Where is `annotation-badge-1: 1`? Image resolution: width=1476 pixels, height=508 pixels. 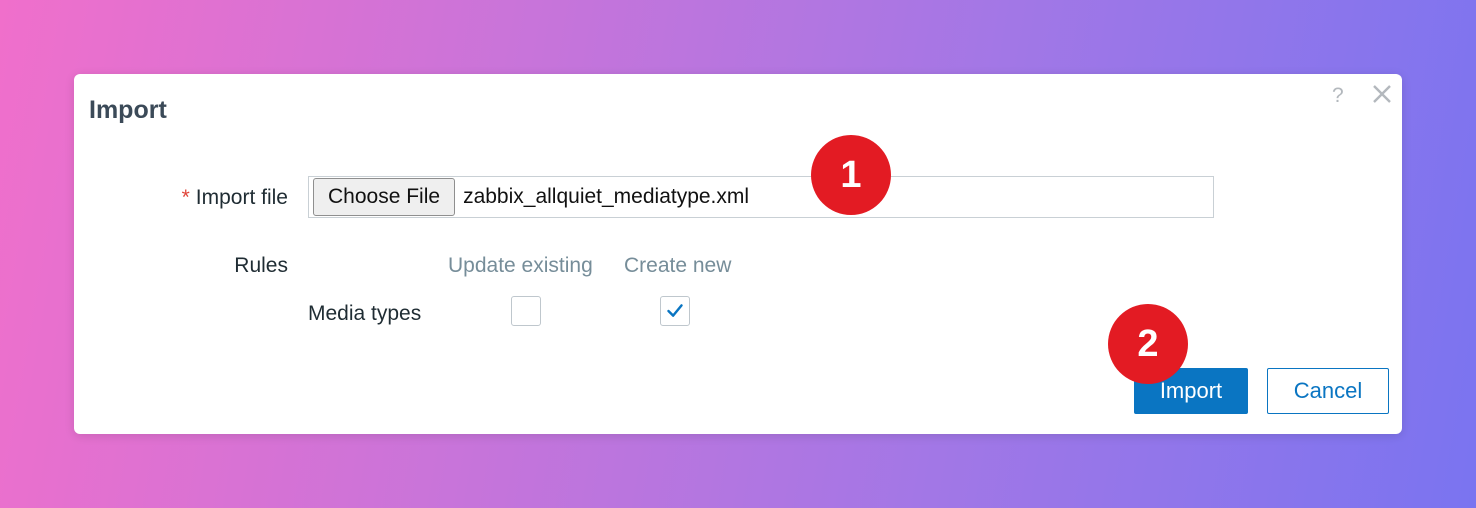
annotation-badge-1: 1 is located at coordinates (851, 175).